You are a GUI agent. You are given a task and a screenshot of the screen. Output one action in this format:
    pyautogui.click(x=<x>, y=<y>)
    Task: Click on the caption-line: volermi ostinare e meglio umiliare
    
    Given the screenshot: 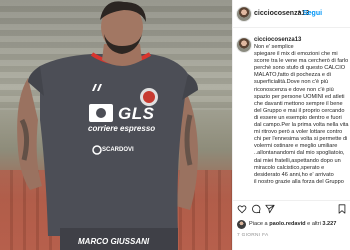 What is the action you would take?
    pyautogui.click(x=296, y=146)
    